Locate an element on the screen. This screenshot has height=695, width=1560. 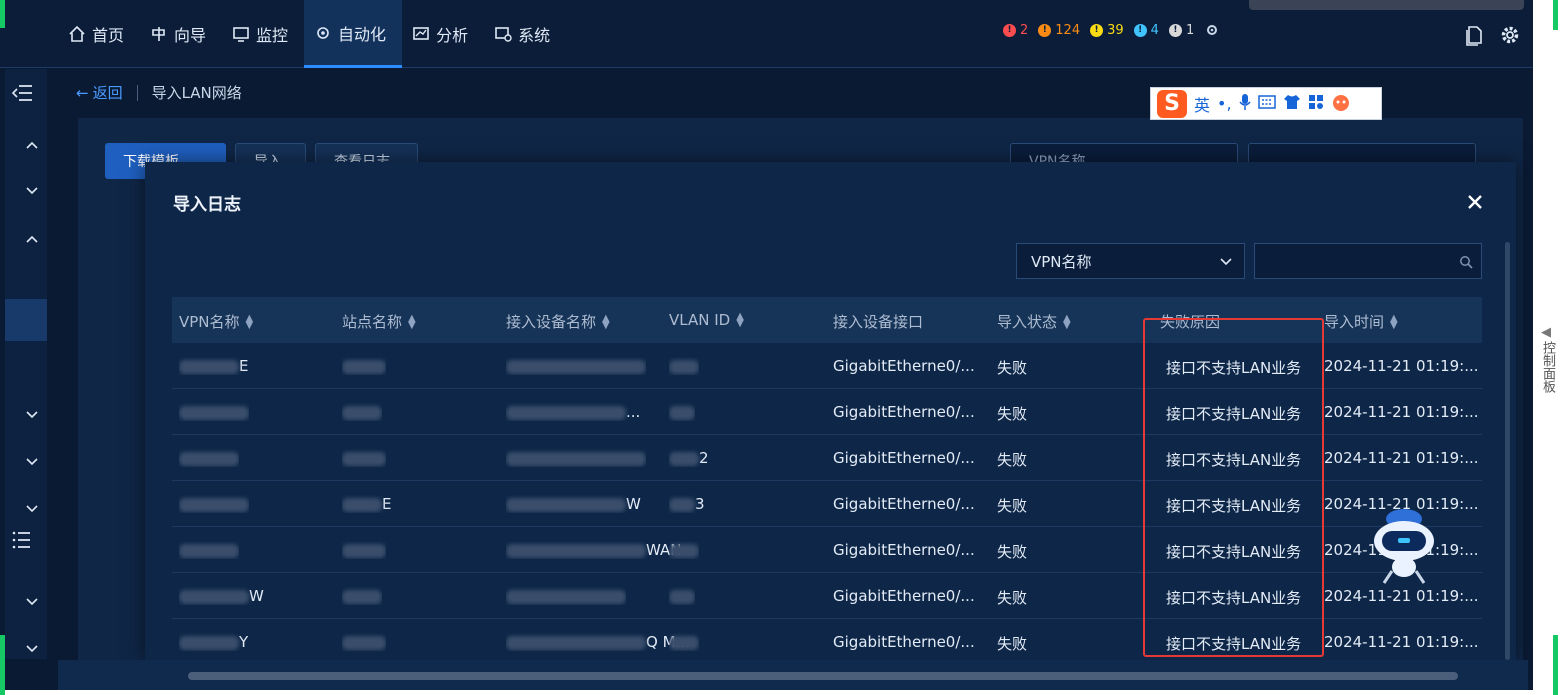
cell-device: W is located at coordinates (573, 504).